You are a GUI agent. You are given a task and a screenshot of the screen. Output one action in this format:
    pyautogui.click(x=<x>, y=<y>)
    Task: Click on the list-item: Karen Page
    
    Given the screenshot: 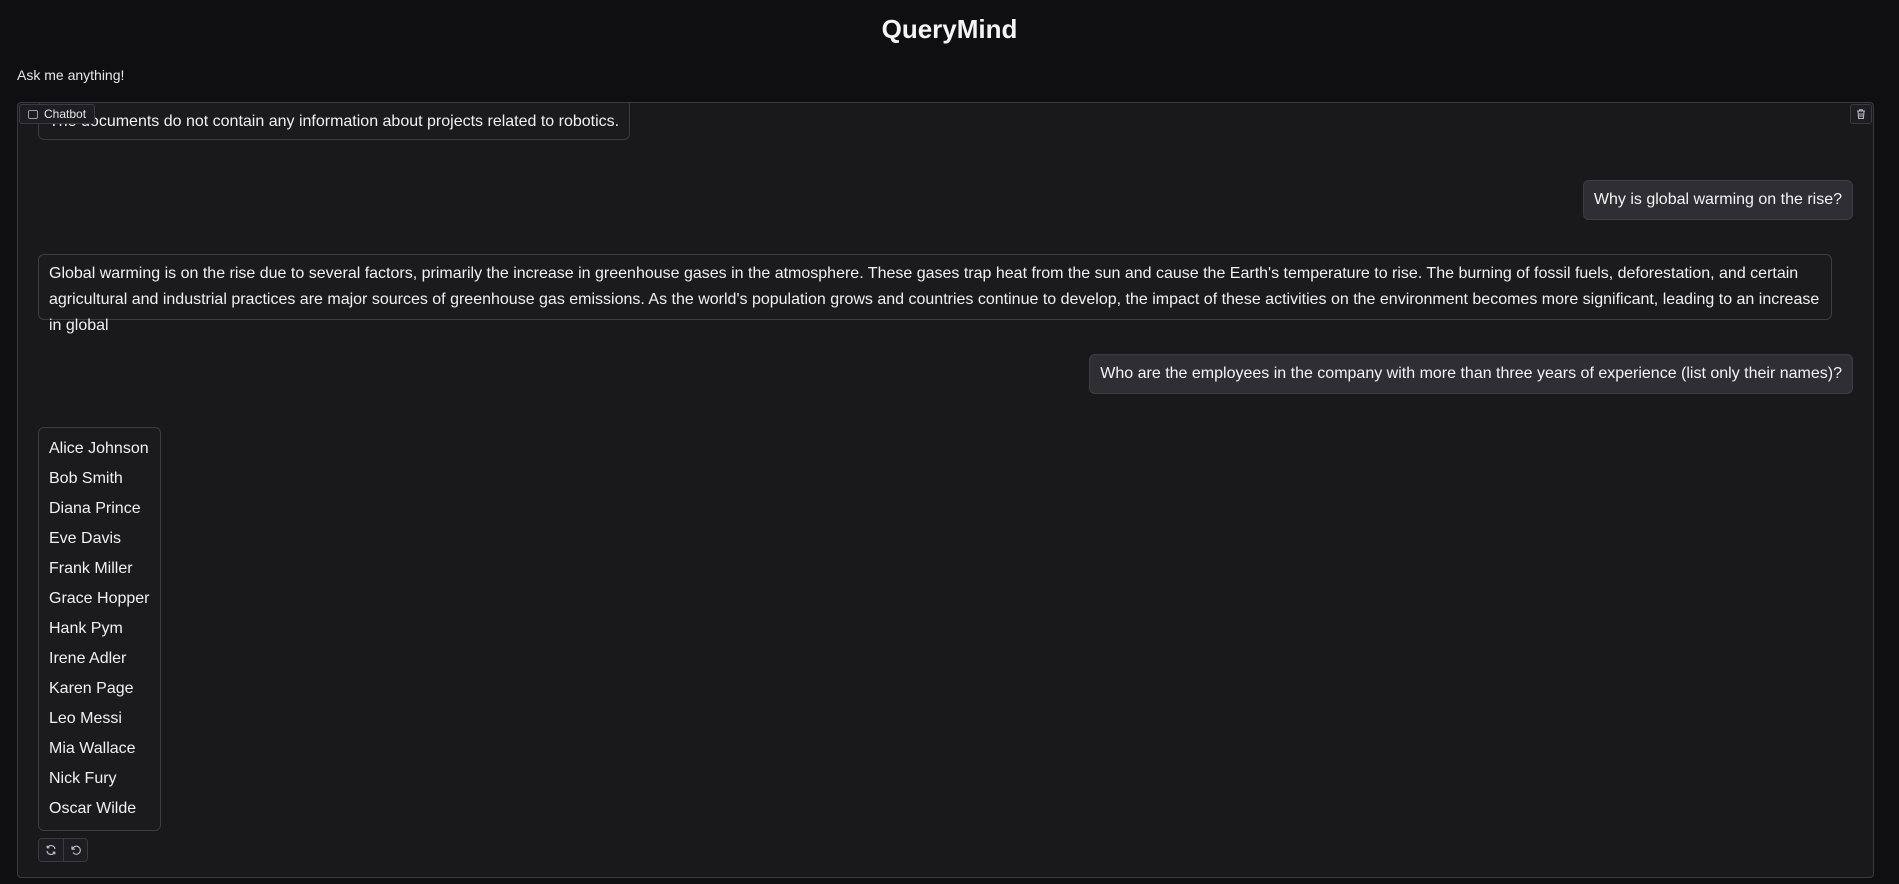 What is the action you would take?
    pyautogui.click(x=91, y=688)
    